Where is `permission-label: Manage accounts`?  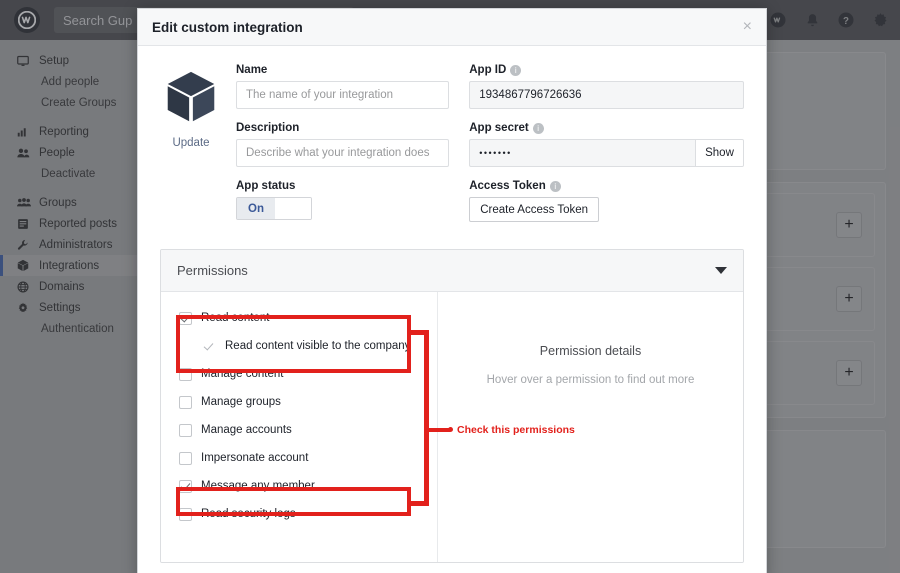
permission-label: Manage accounts is located at coordinates (246, 430).